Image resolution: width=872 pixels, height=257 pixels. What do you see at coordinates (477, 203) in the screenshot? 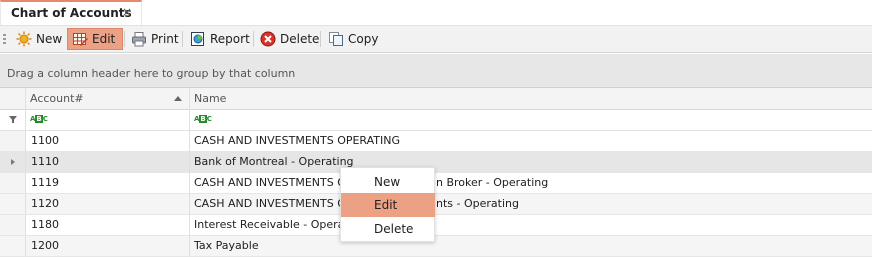
I see `name-cell-tail: nts - Operating` at bounding box center [477, 203].